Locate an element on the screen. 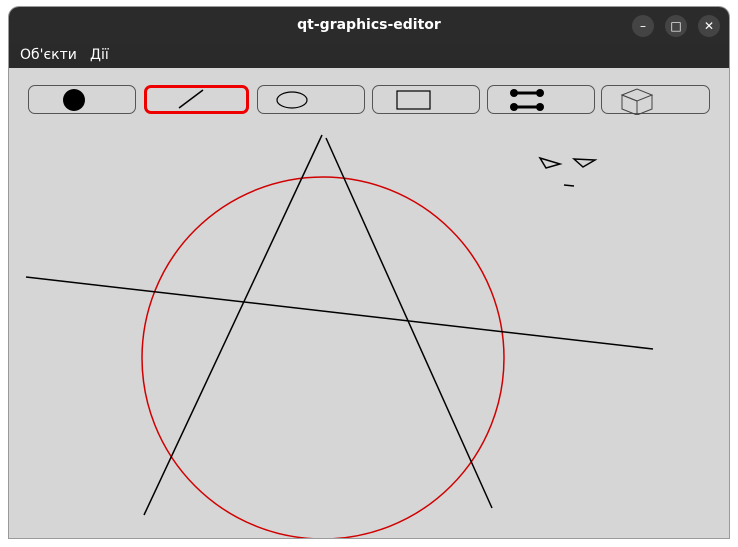 The image size is (738, 547). small-triangle-left is located at coordinates (550, 162).